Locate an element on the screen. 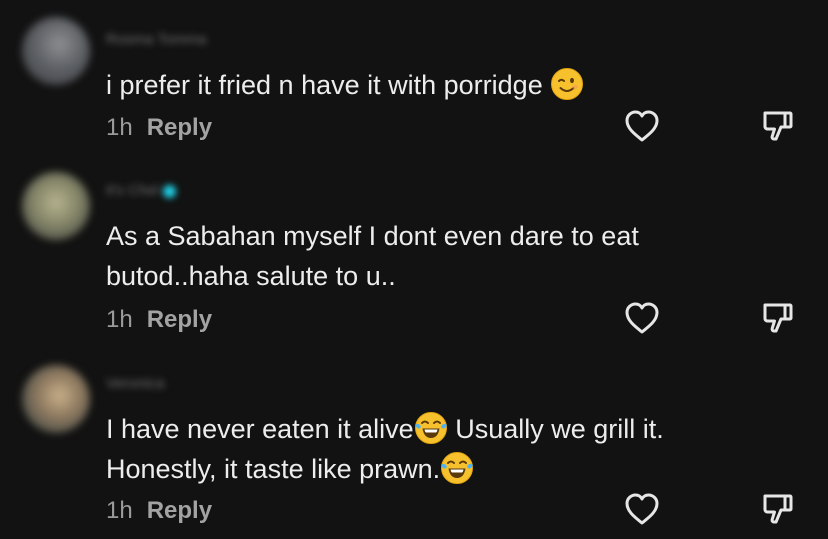 This screenshot has height=539, width=828. comment-text-line-2: Honestly, it taste like prawn. is located at coordinates (385, 469).